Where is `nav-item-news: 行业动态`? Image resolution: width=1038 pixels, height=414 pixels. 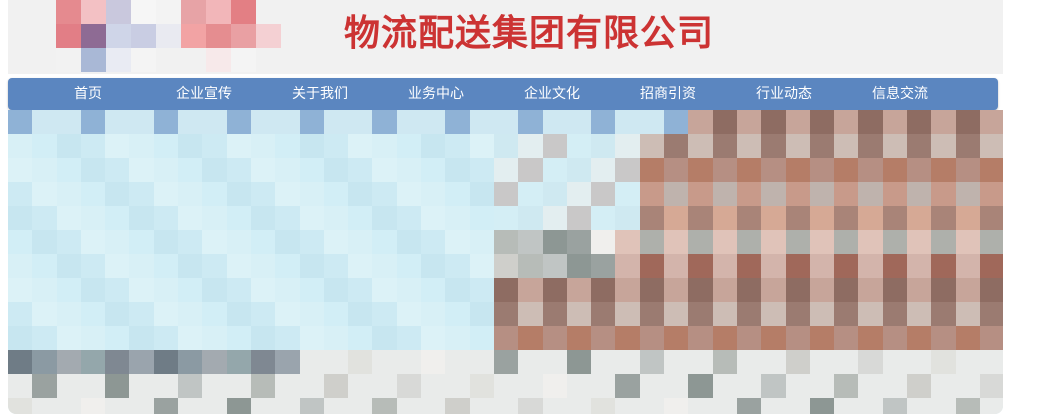 nav-item-news: 行业动态 is located at coordinates (784, 94).